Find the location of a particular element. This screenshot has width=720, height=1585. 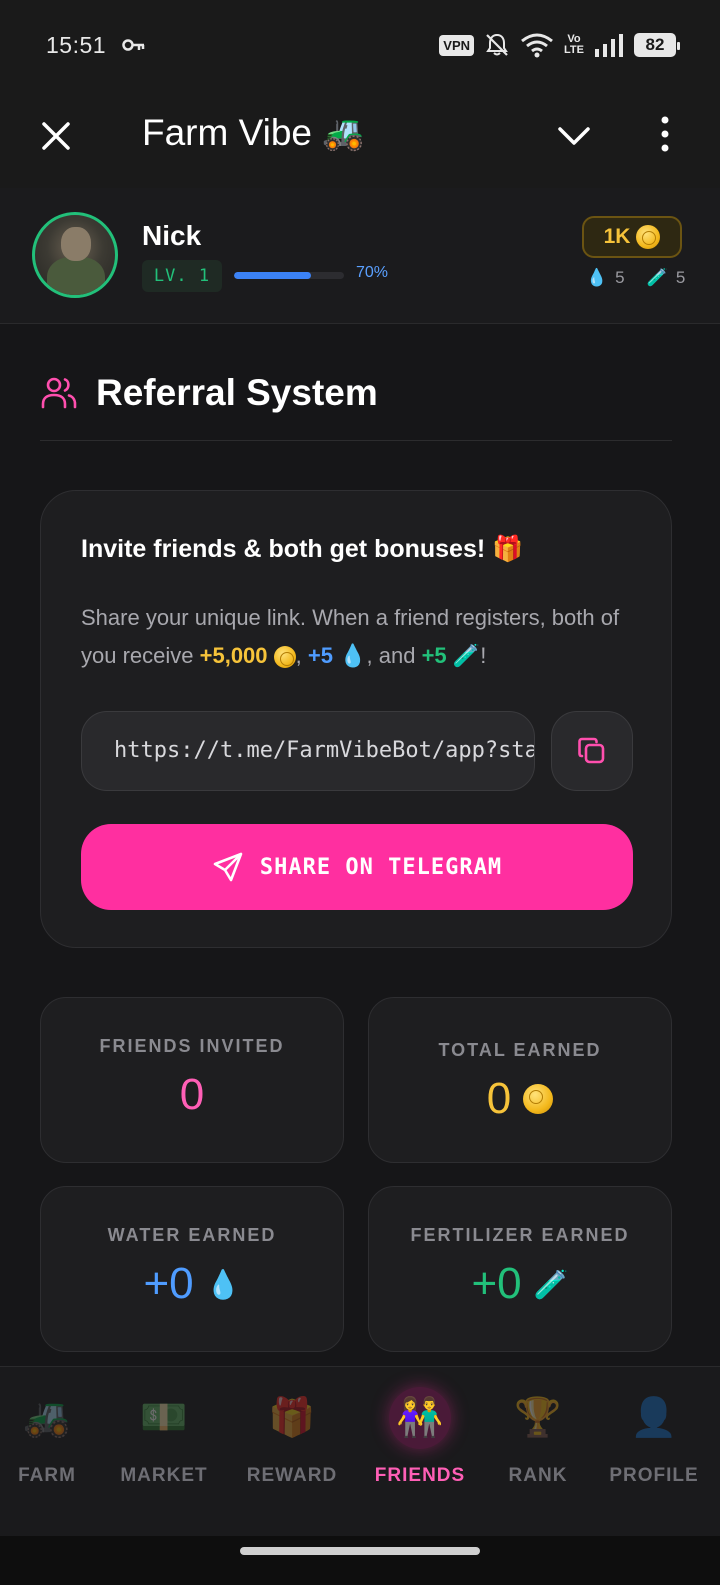

users-icon is located at coordinates (59, 393).